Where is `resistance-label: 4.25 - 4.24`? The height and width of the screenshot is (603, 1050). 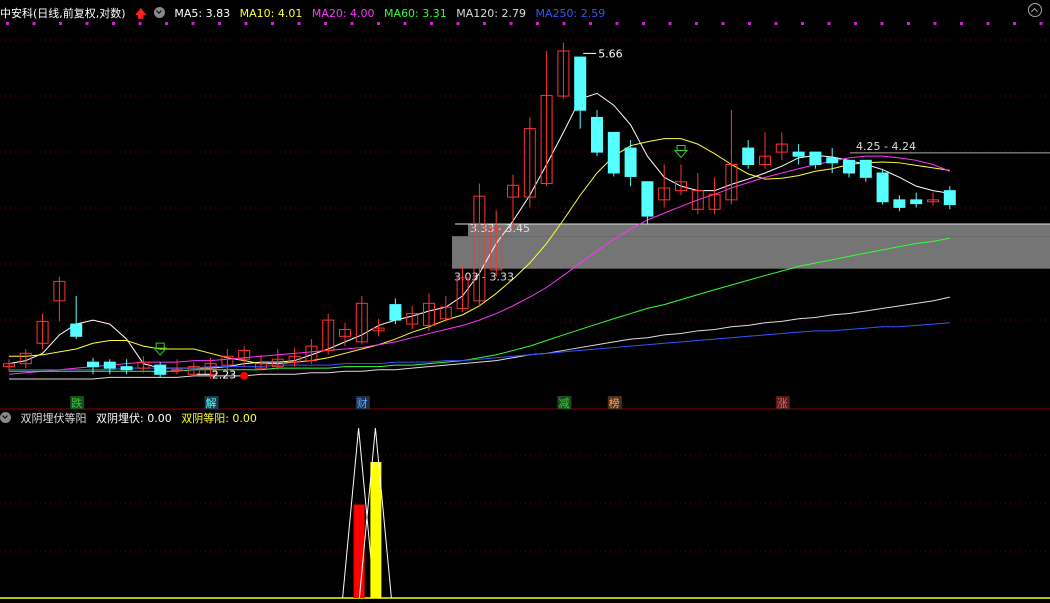
resistance-label: 4.25 - 4.24 is located at coordinates (886, 146).